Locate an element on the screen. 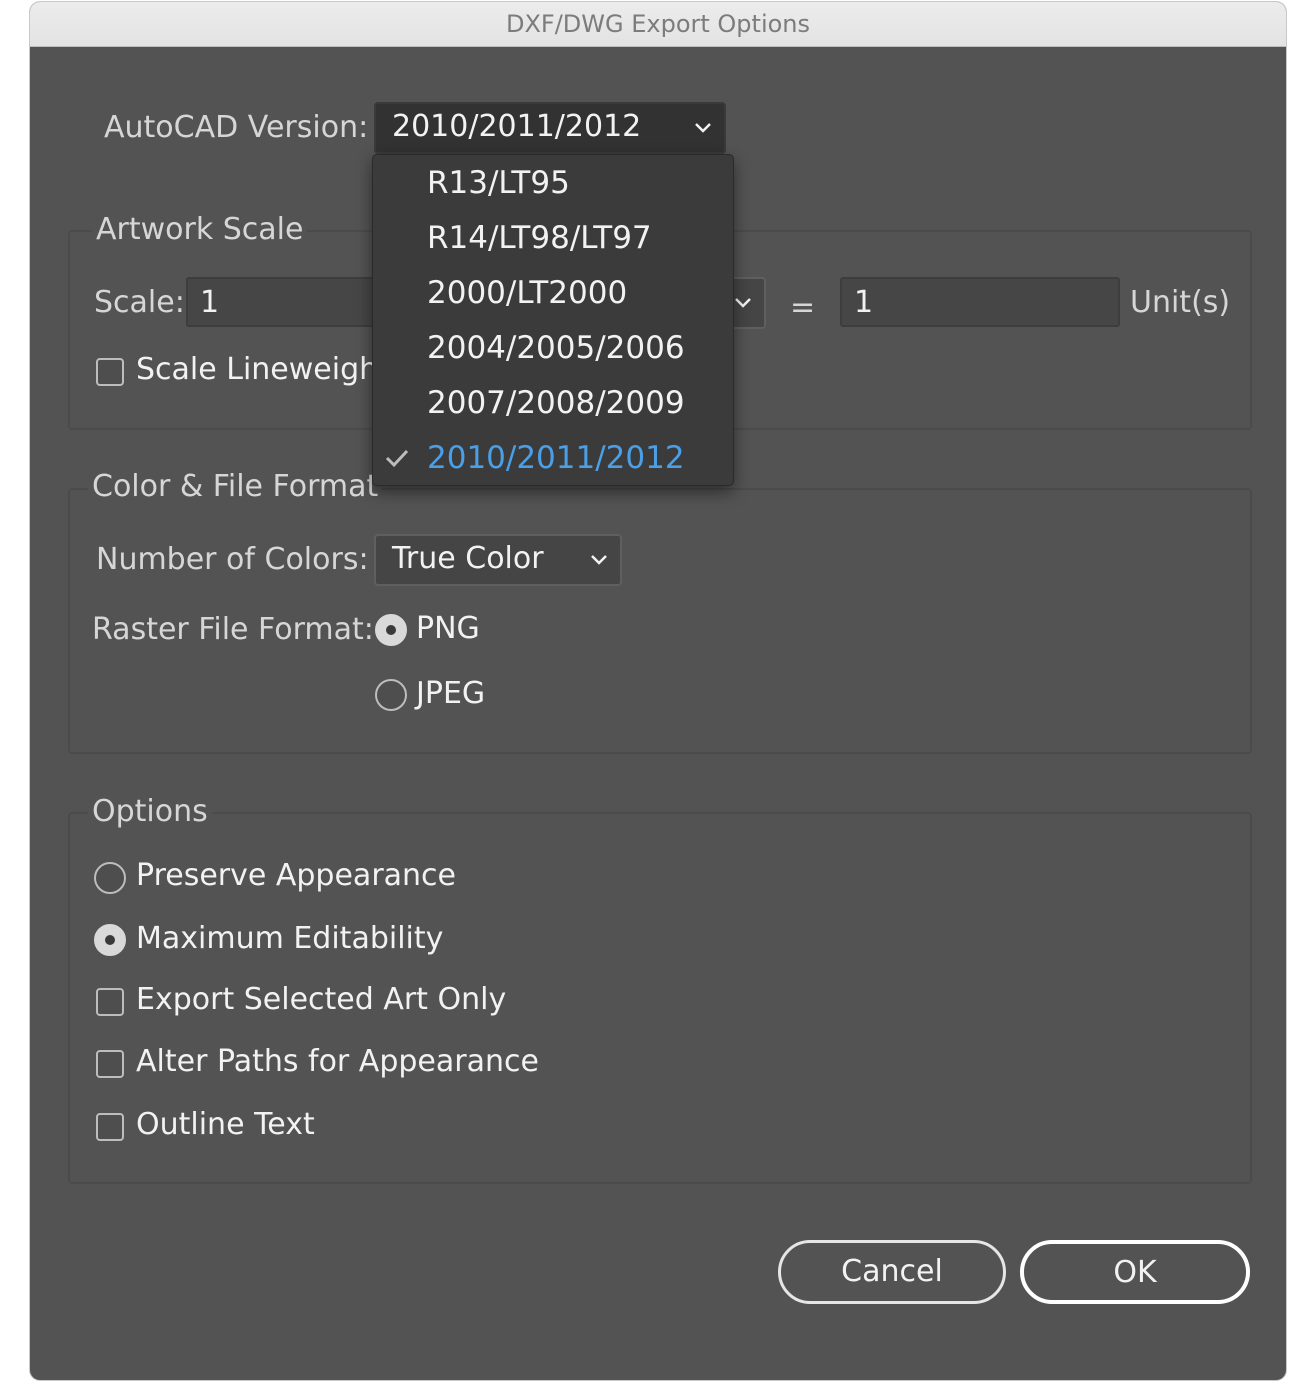  scale-input: 1 is located at coordinates (286, 302).